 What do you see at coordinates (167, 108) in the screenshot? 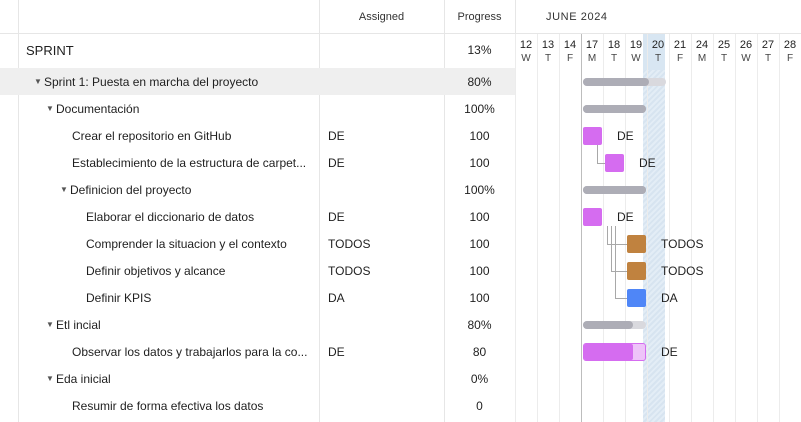
I see `task-name: ▼ Documentación` at bounding box center [167, 108].